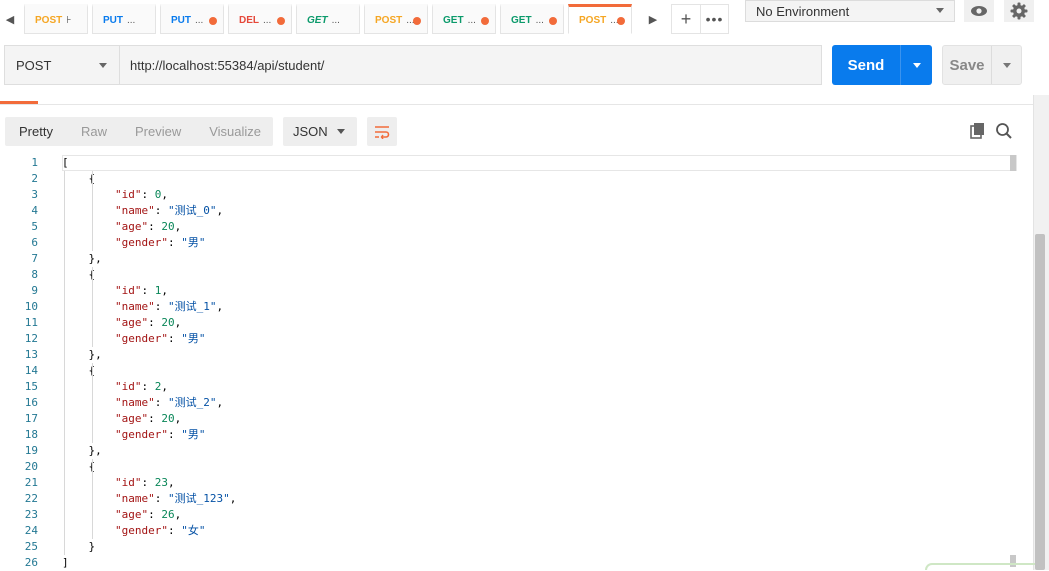 The image size is (1049, 571). What do you see at coordinates (34, 178) in the screenshot?
I see `line-number: 2` at bounding box center [34, 178].